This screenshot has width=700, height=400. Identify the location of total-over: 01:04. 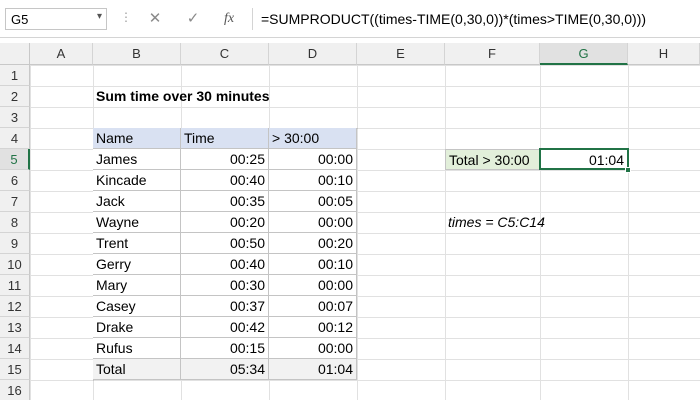
(313, 369).